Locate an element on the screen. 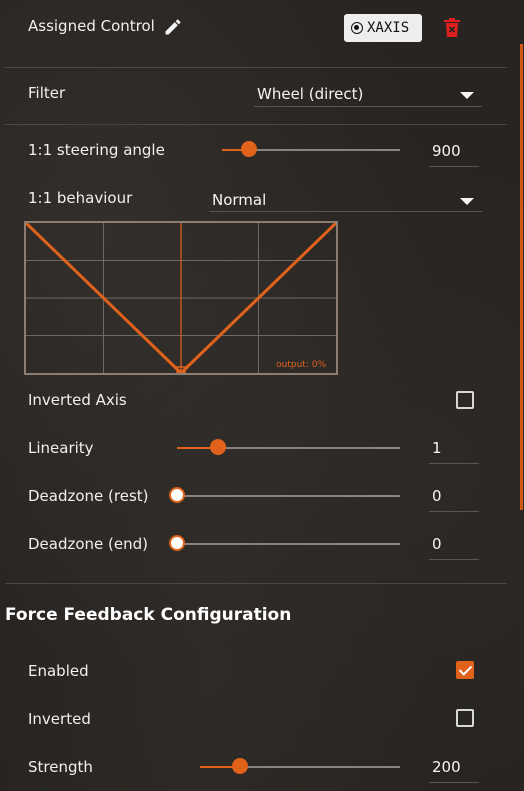 The image size is (524, 791). ffb-strength-slider-thumb is located at coordinates (240, 766).